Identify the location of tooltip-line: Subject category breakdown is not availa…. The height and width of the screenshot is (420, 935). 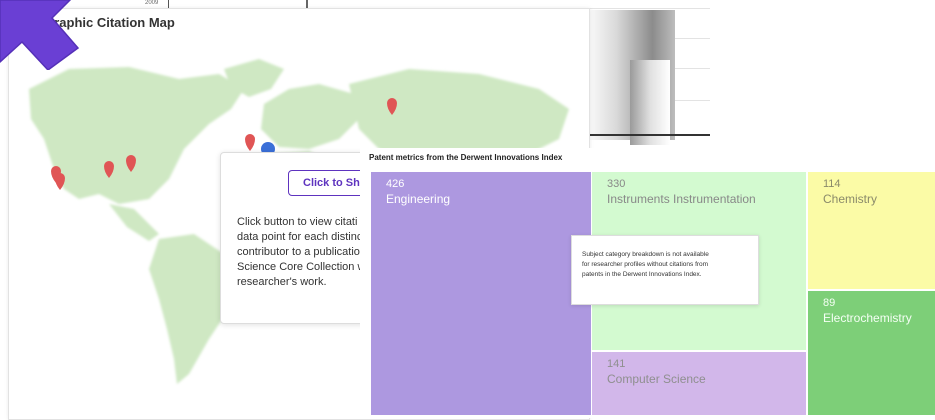
(645, 254).